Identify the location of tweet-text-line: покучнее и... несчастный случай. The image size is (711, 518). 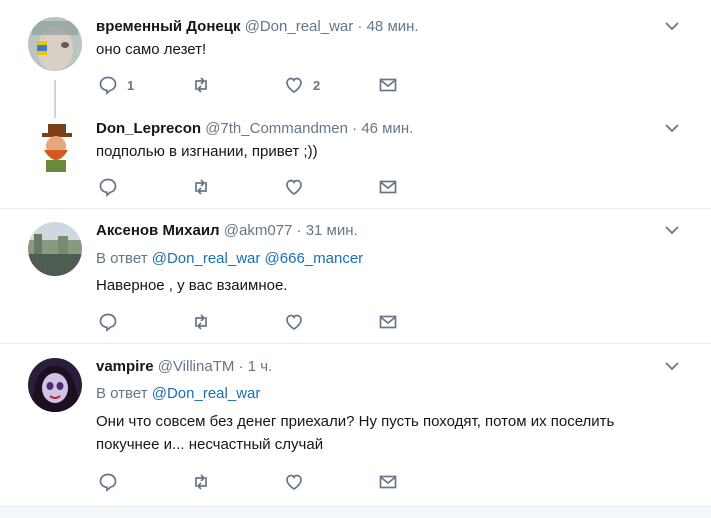
(210, 444).